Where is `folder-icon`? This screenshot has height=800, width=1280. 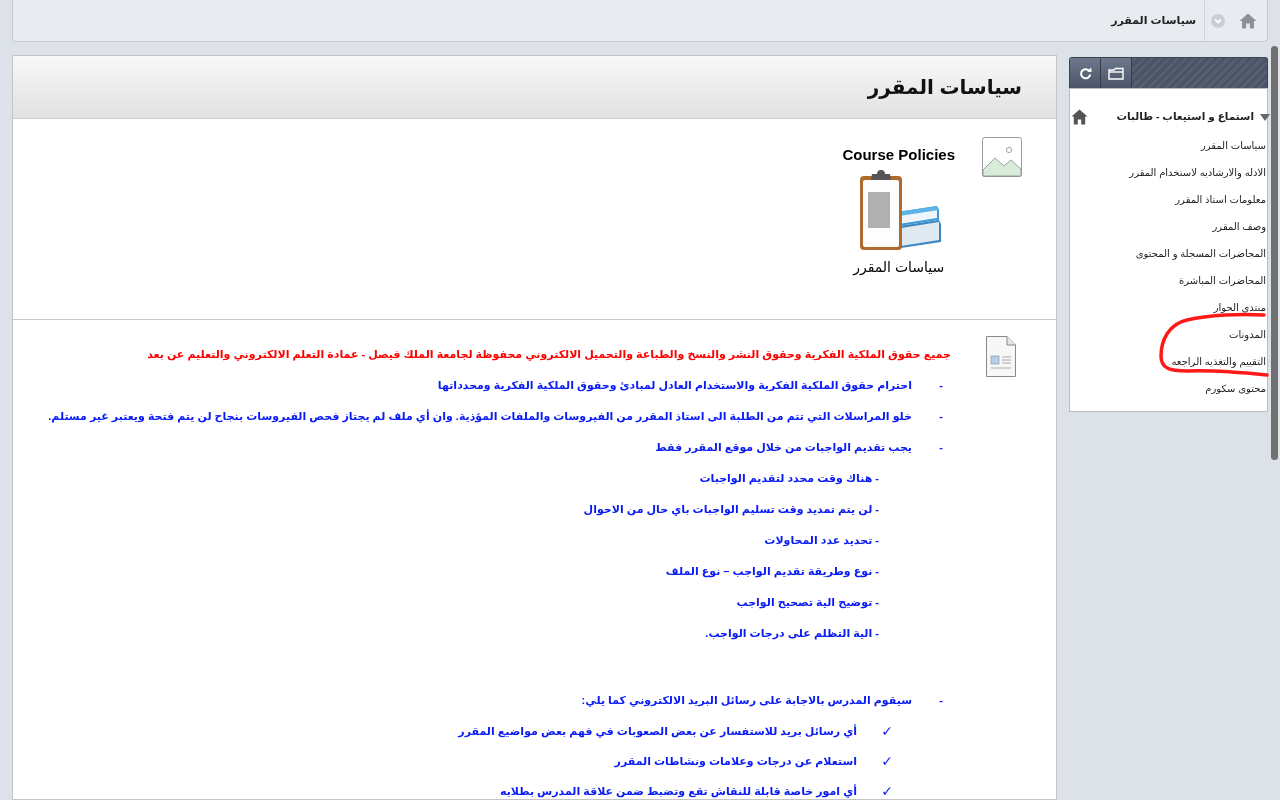 folder-icon is located at coordinates (1116, 73).